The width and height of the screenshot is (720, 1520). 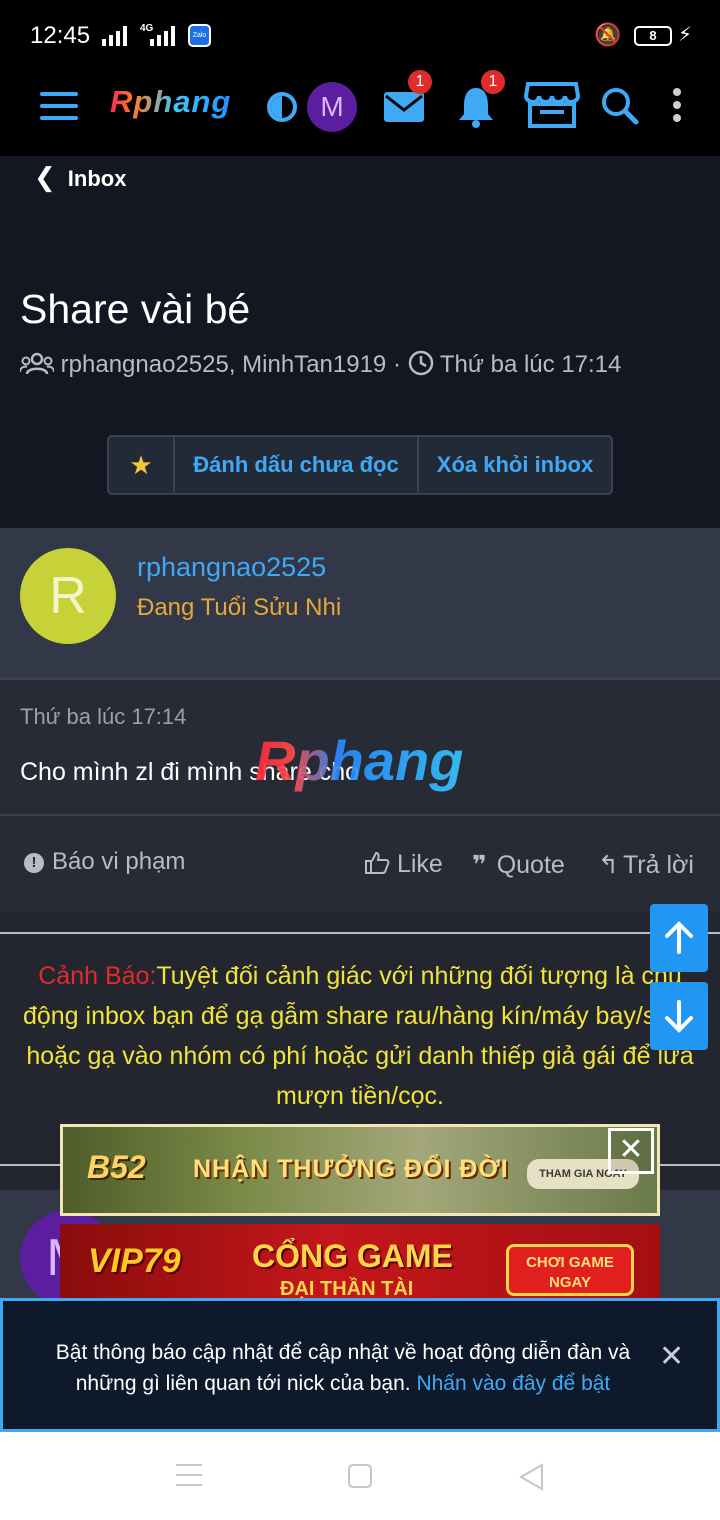 I want to click on reply-button: ↰ Trả lời, so click(x=646, y=865).